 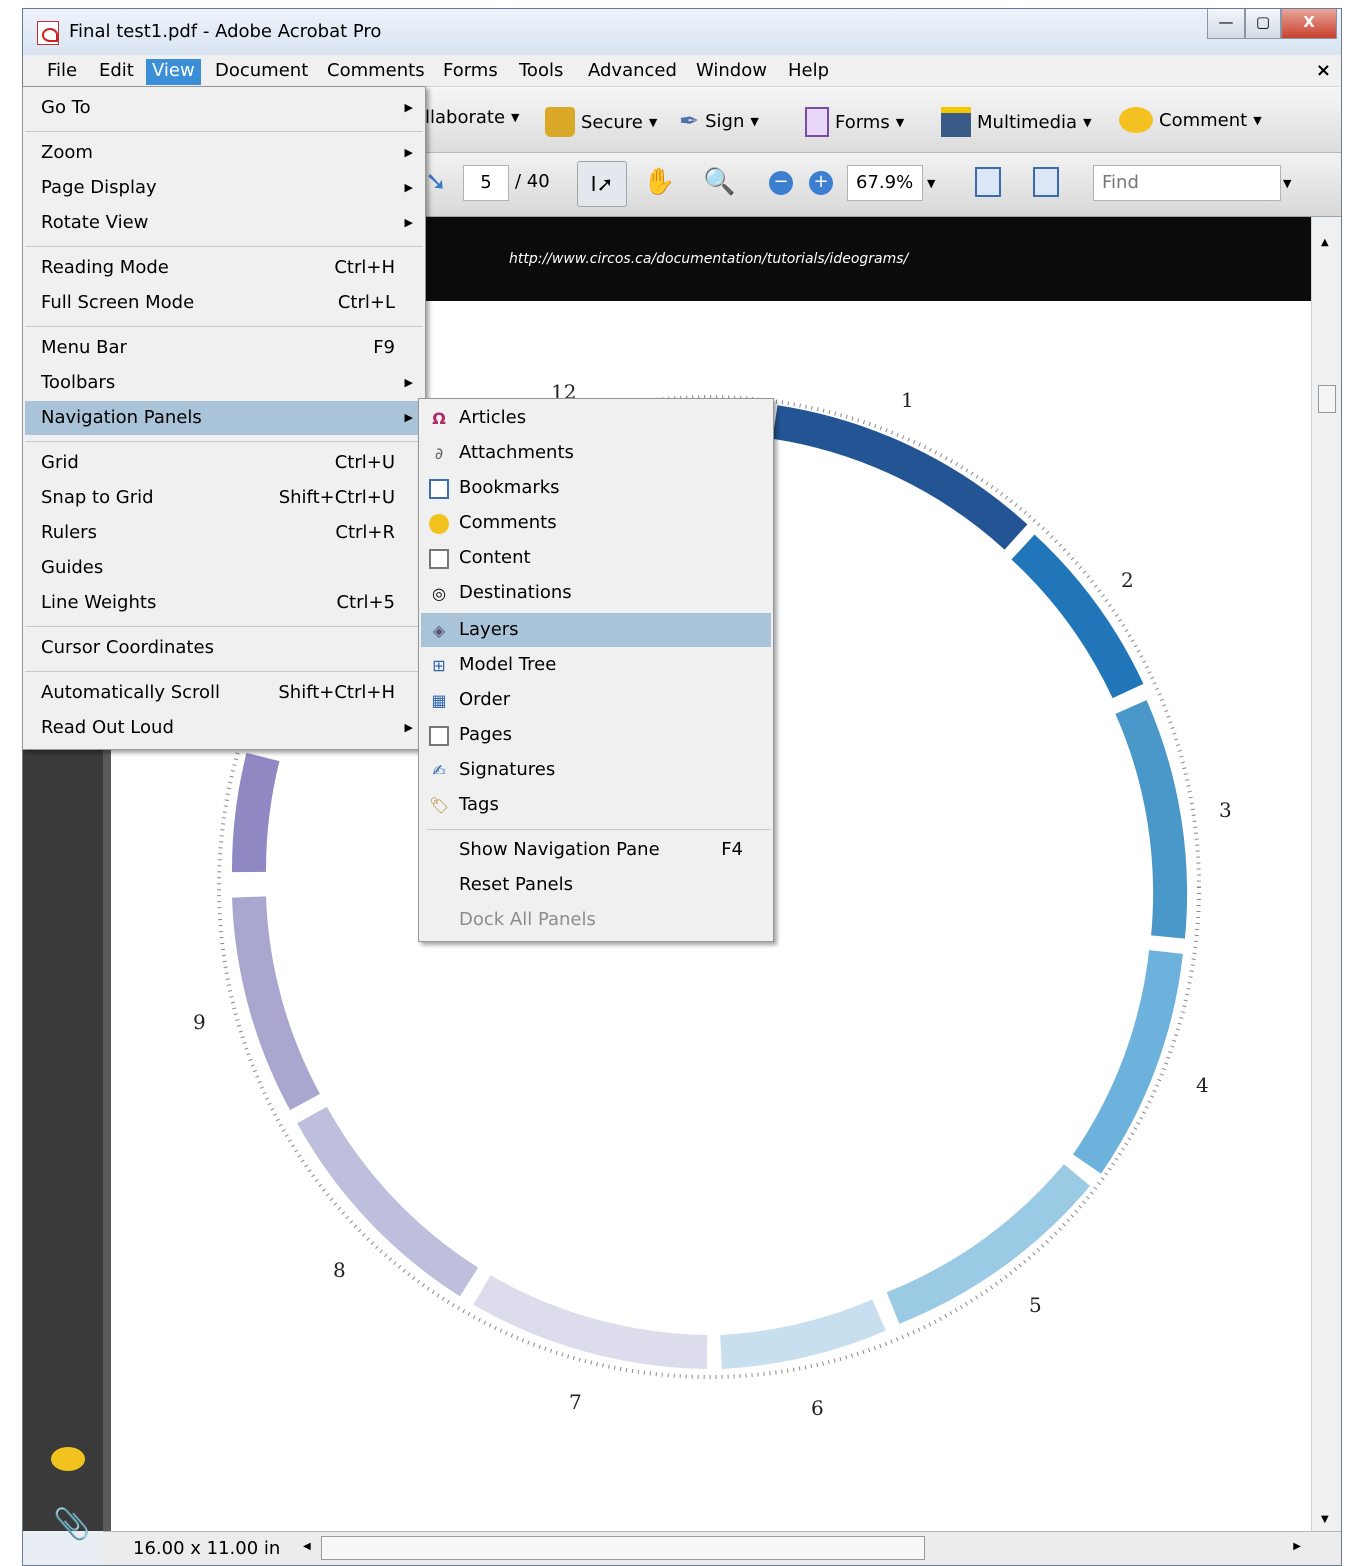 I want to click on view-menu-item-toolbars: Toolbars ▶, so click(x=224, y=383).